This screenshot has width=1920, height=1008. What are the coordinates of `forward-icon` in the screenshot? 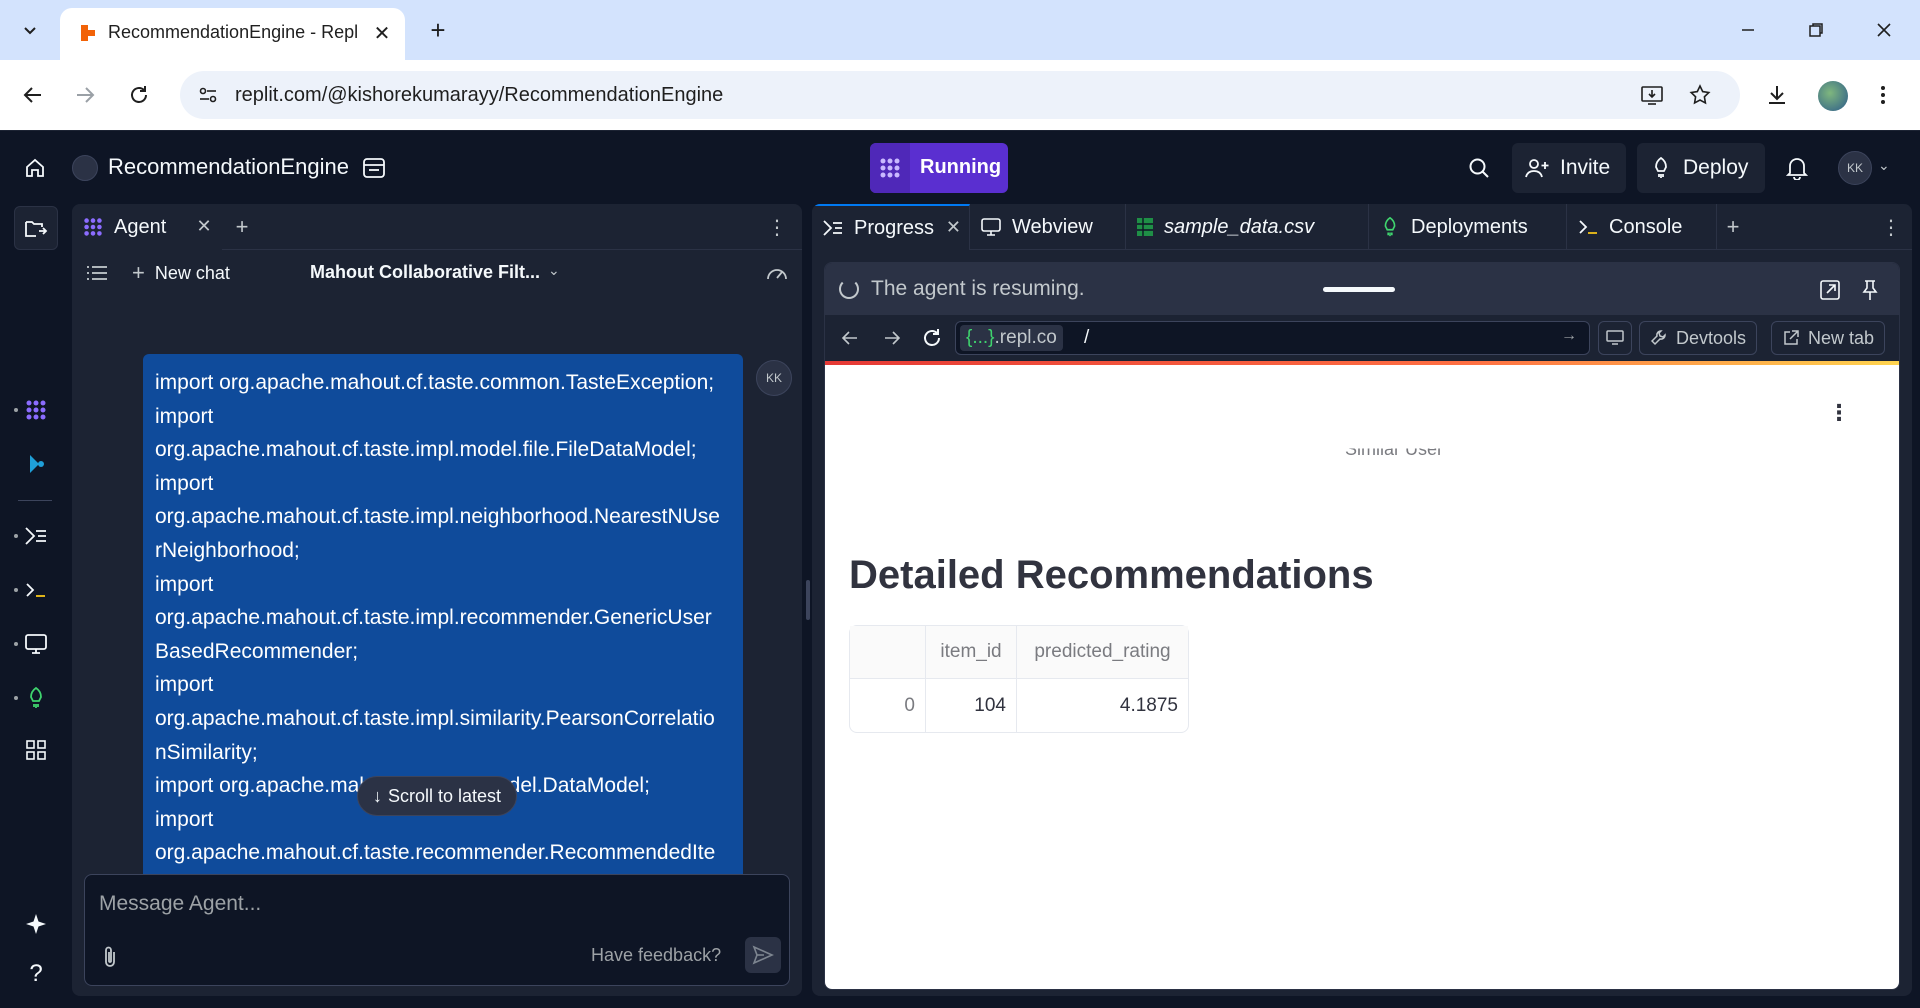 It's located at (85, 95).